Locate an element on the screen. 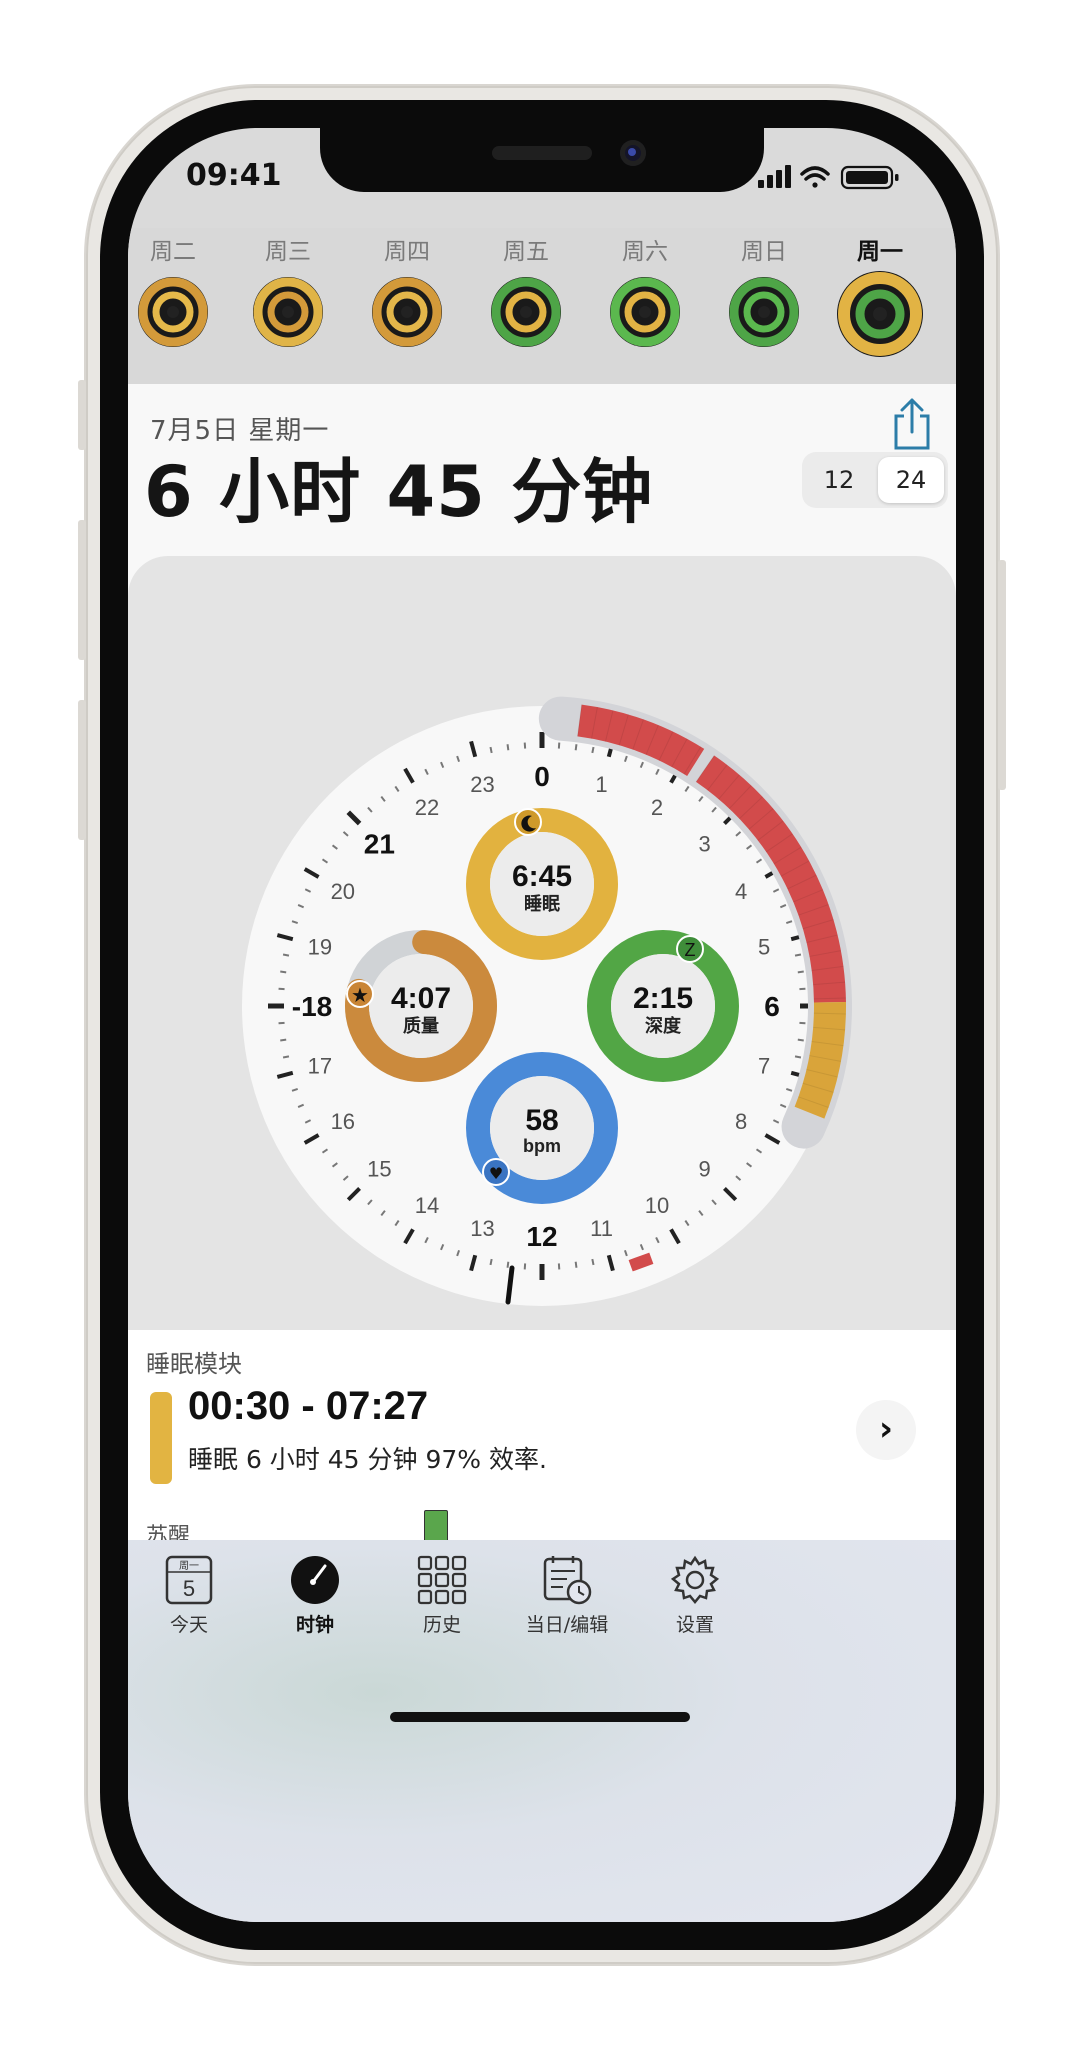 This screenshot has width=1083, height=2046. tab-settings-label: 设置 is located at coordinates (694, 1625).